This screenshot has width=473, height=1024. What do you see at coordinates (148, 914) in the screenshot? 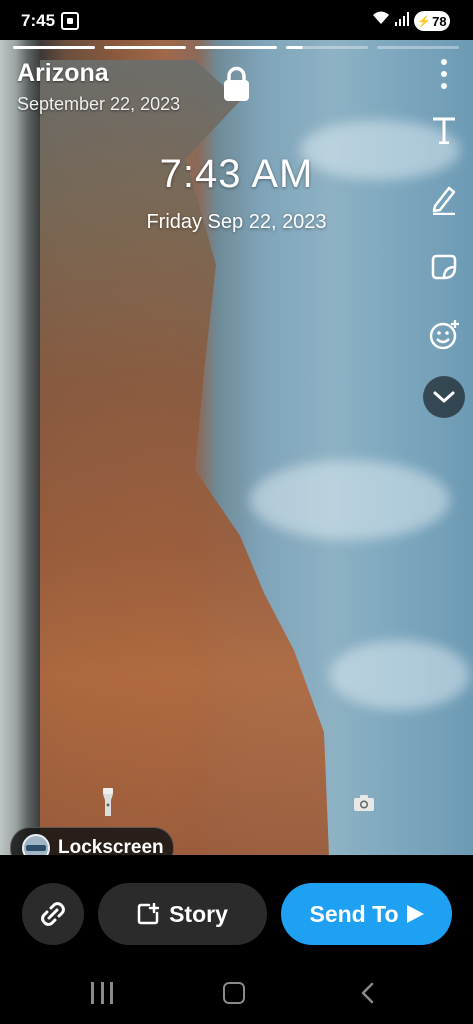
I see `story-add-icon` at bounding box center [148, 914].